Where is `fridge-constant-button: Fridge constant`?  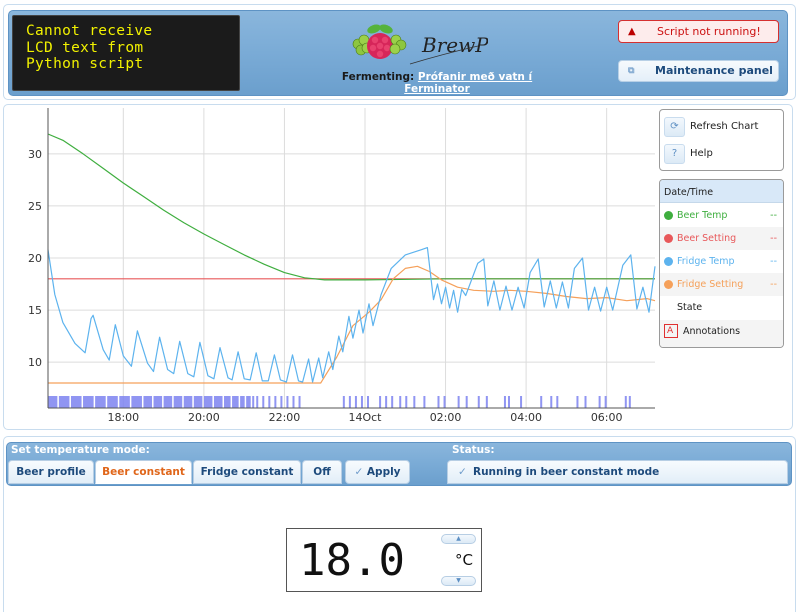 fridge-constant-button: Fridge constant is located at coordinates (247, 472).